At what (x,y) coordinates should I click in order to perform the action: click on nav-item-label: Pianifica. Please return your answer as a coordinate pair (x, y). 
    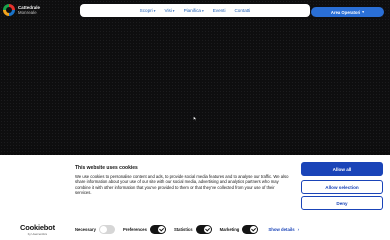
    Looking at the image, I should click on (192, 10).